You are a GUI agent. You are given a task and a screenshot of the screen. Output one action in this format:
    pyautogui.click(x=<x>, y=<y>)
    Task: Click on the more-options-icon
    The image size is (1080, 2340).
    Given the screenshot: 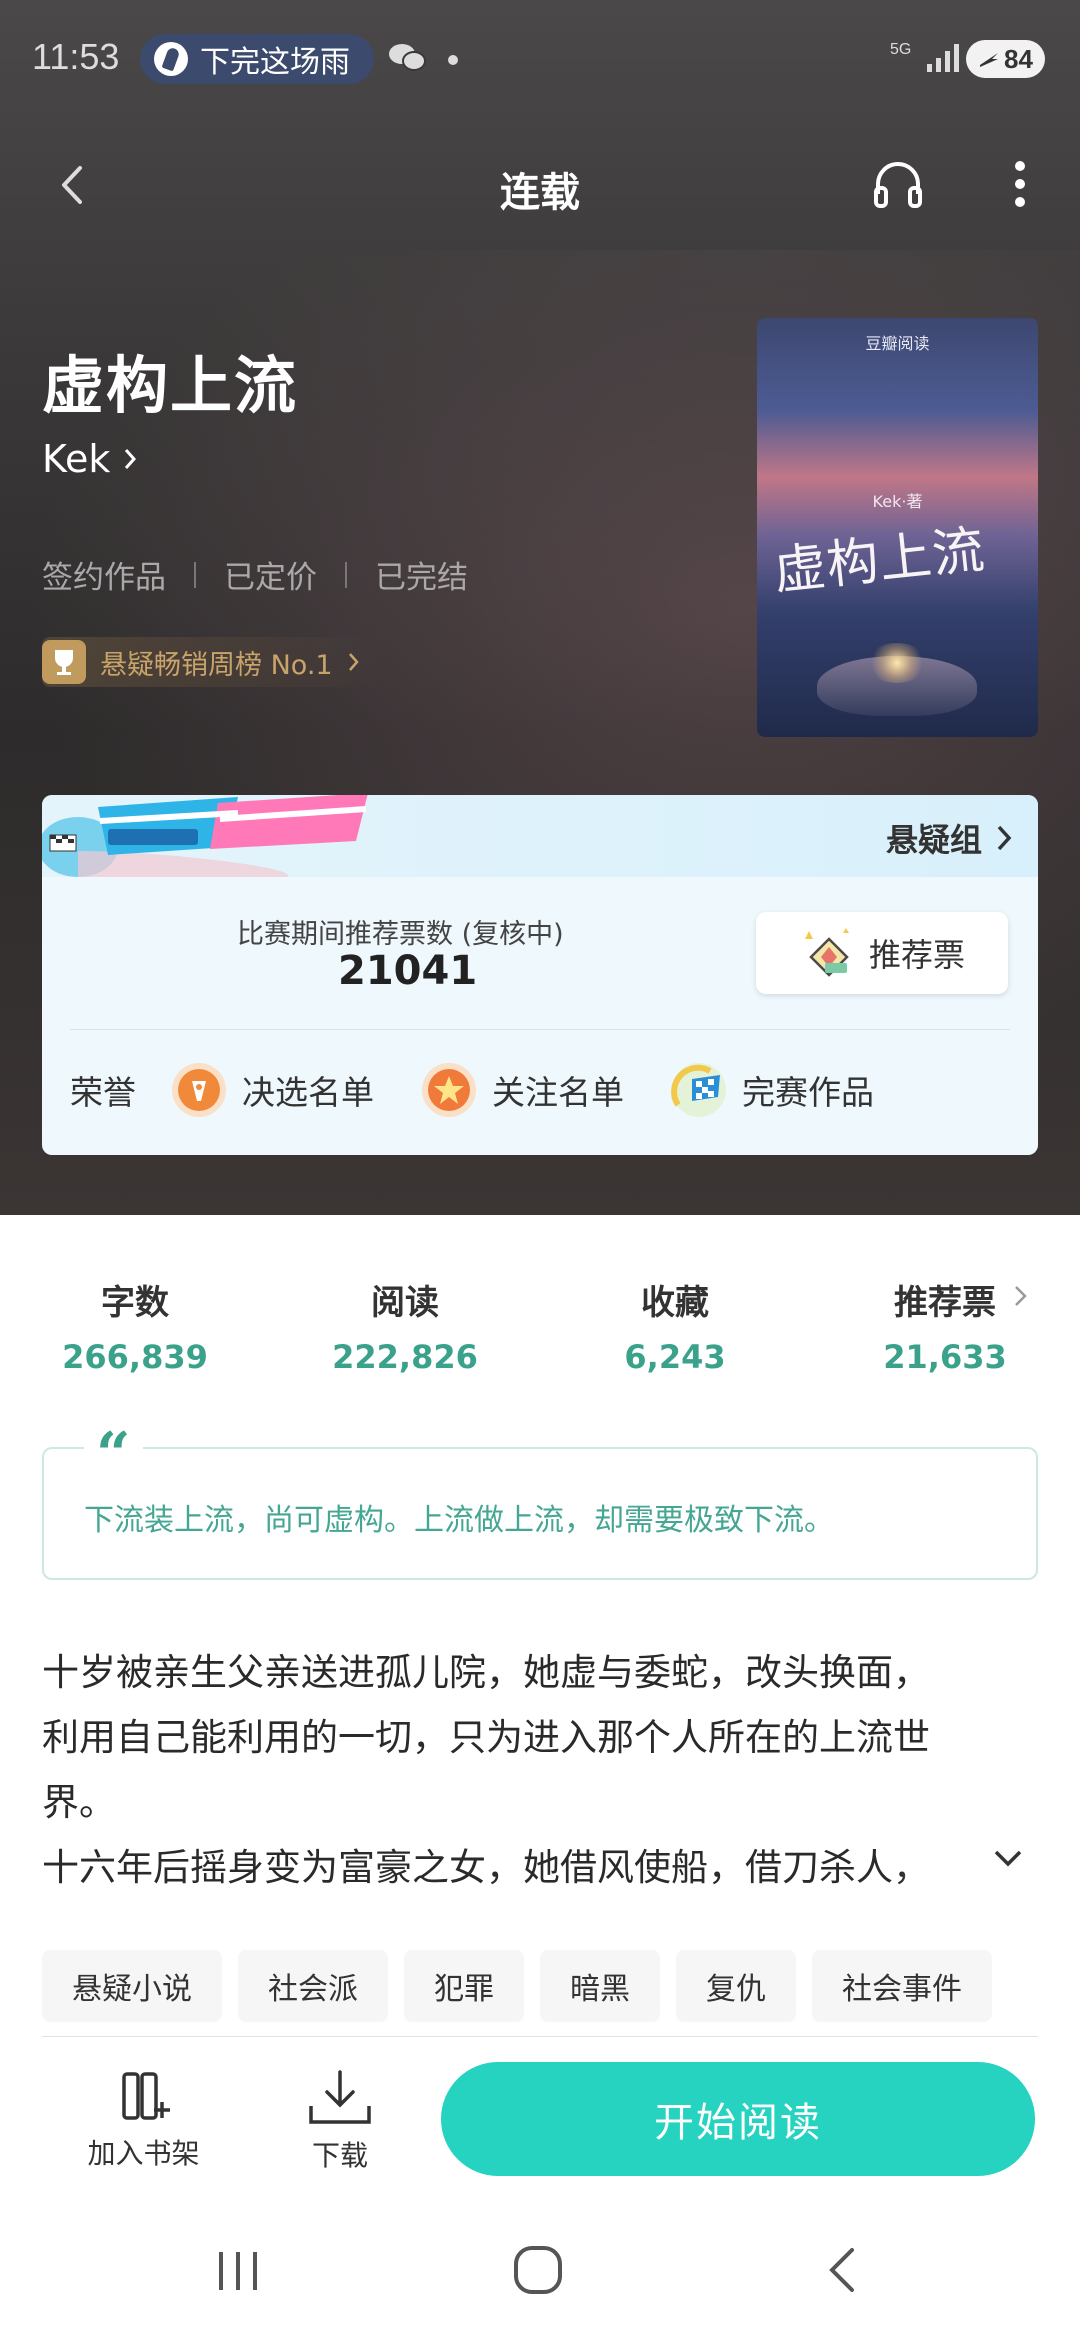 What is the action you would take?
    pyautogui.click(x=1020, y=184)
    